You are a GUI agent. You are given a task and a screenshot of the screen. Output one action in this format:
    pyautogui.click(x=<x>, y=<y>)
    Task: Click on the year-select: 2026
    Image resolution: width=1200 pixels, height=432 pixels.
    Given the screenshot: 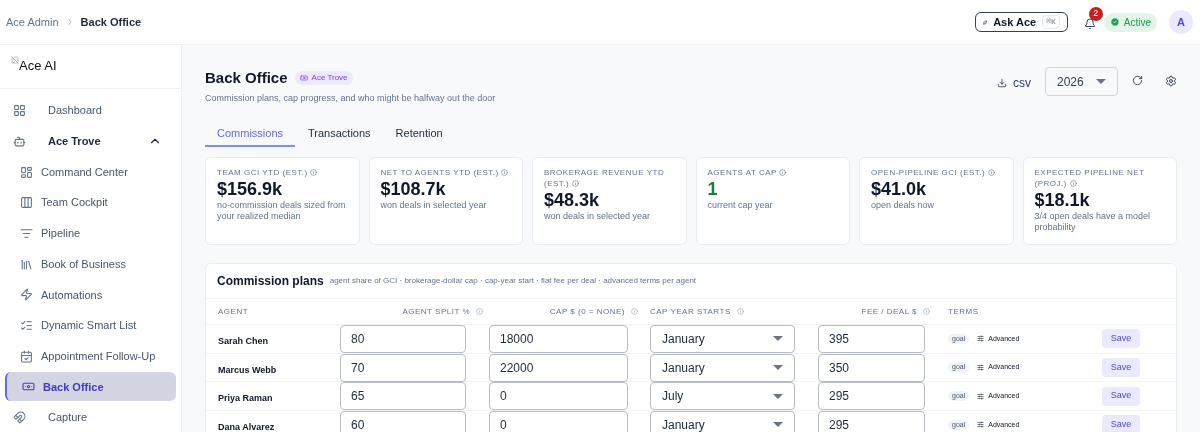 What is the action you would take?
    pyautogui.click(x=1081, y=81)
    